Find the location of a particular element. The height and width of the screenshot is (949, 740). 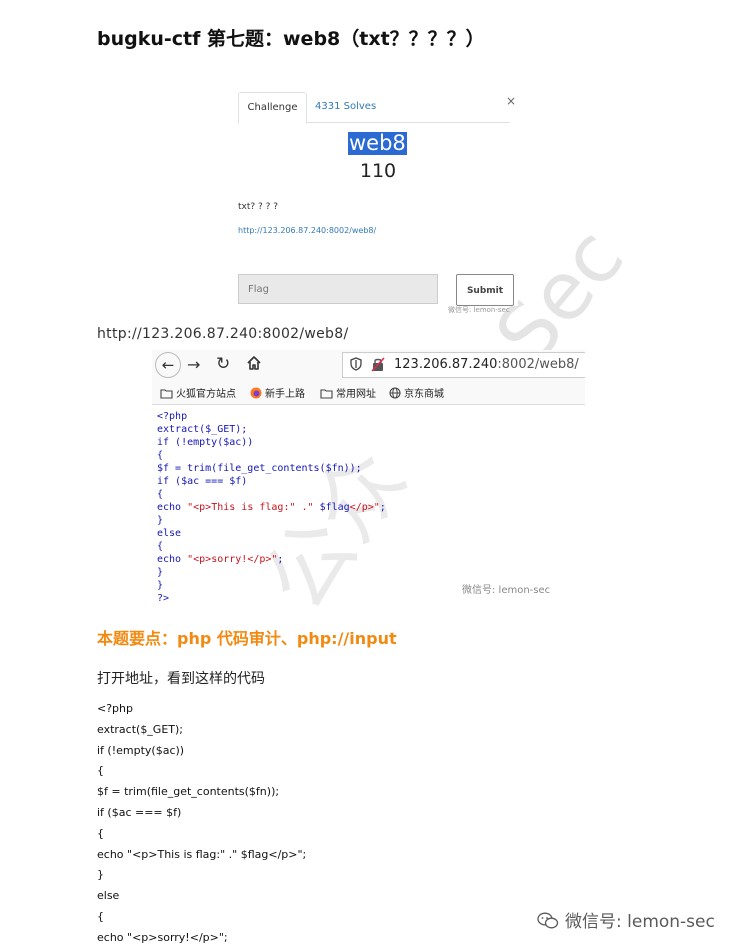

insecure-lock-icon is located at coordinates (378, 364).